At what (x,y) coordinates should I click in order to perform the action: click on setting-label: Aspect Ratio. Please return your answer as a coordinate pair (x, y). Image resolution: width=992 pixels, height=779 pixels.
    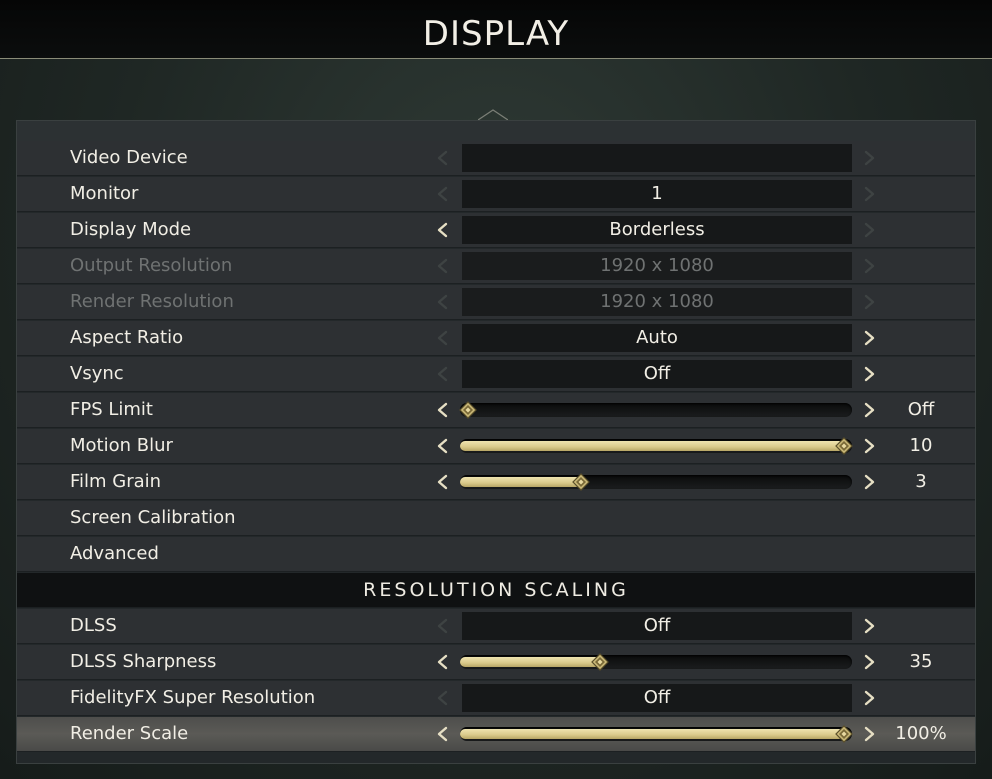
    Looking at the image, I should click on (127, 337).